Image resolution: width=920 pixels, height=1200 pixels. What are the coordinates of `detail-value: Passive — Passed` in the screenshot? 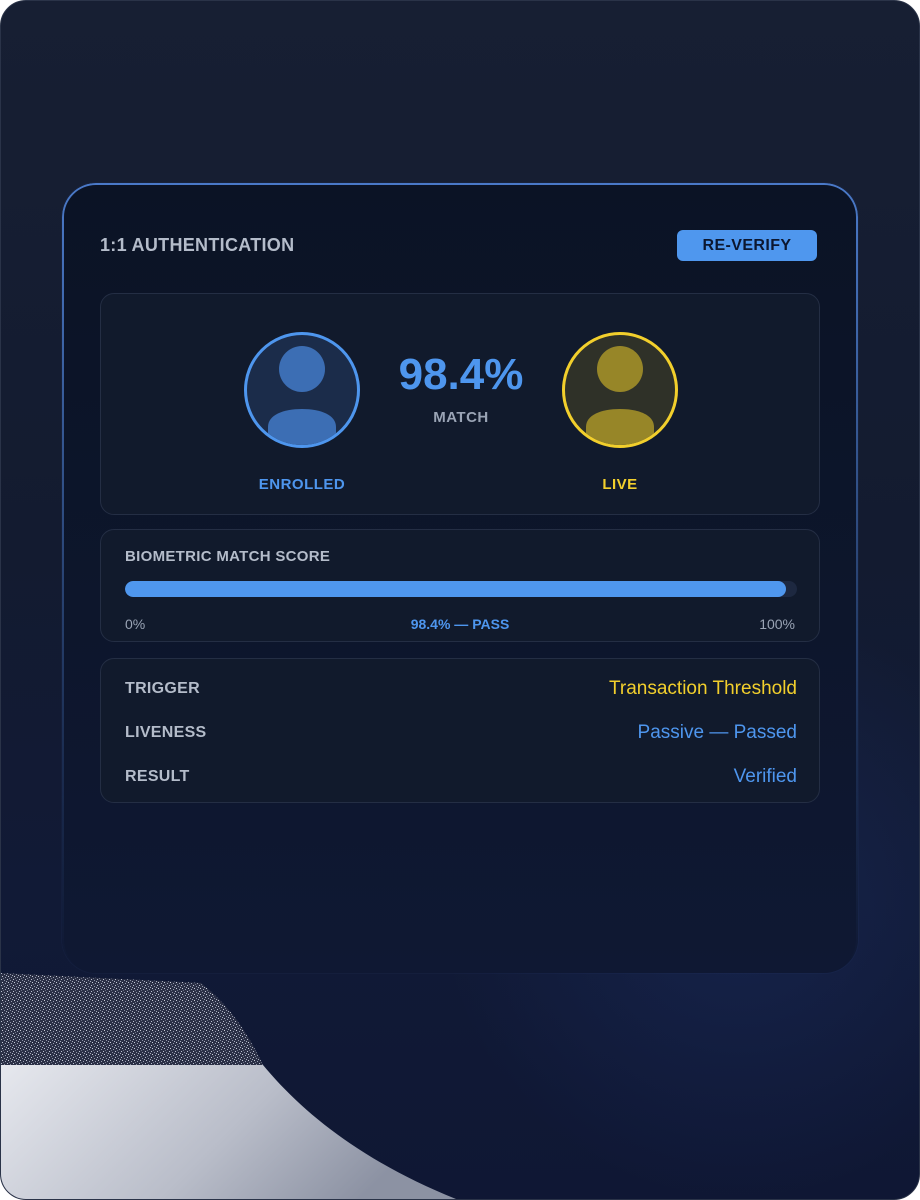 It's located at (717, 732).